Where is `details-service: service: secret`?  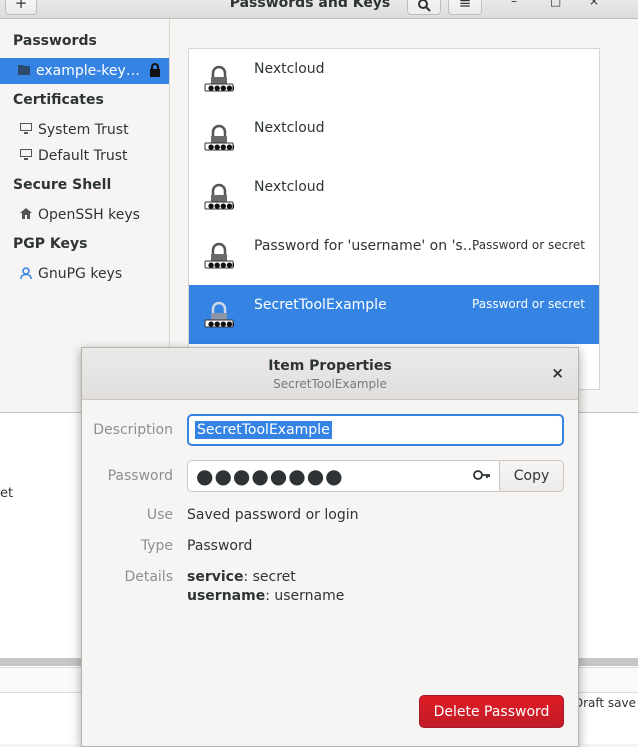 details-service: service: secret is located at coordinates (241, 577).